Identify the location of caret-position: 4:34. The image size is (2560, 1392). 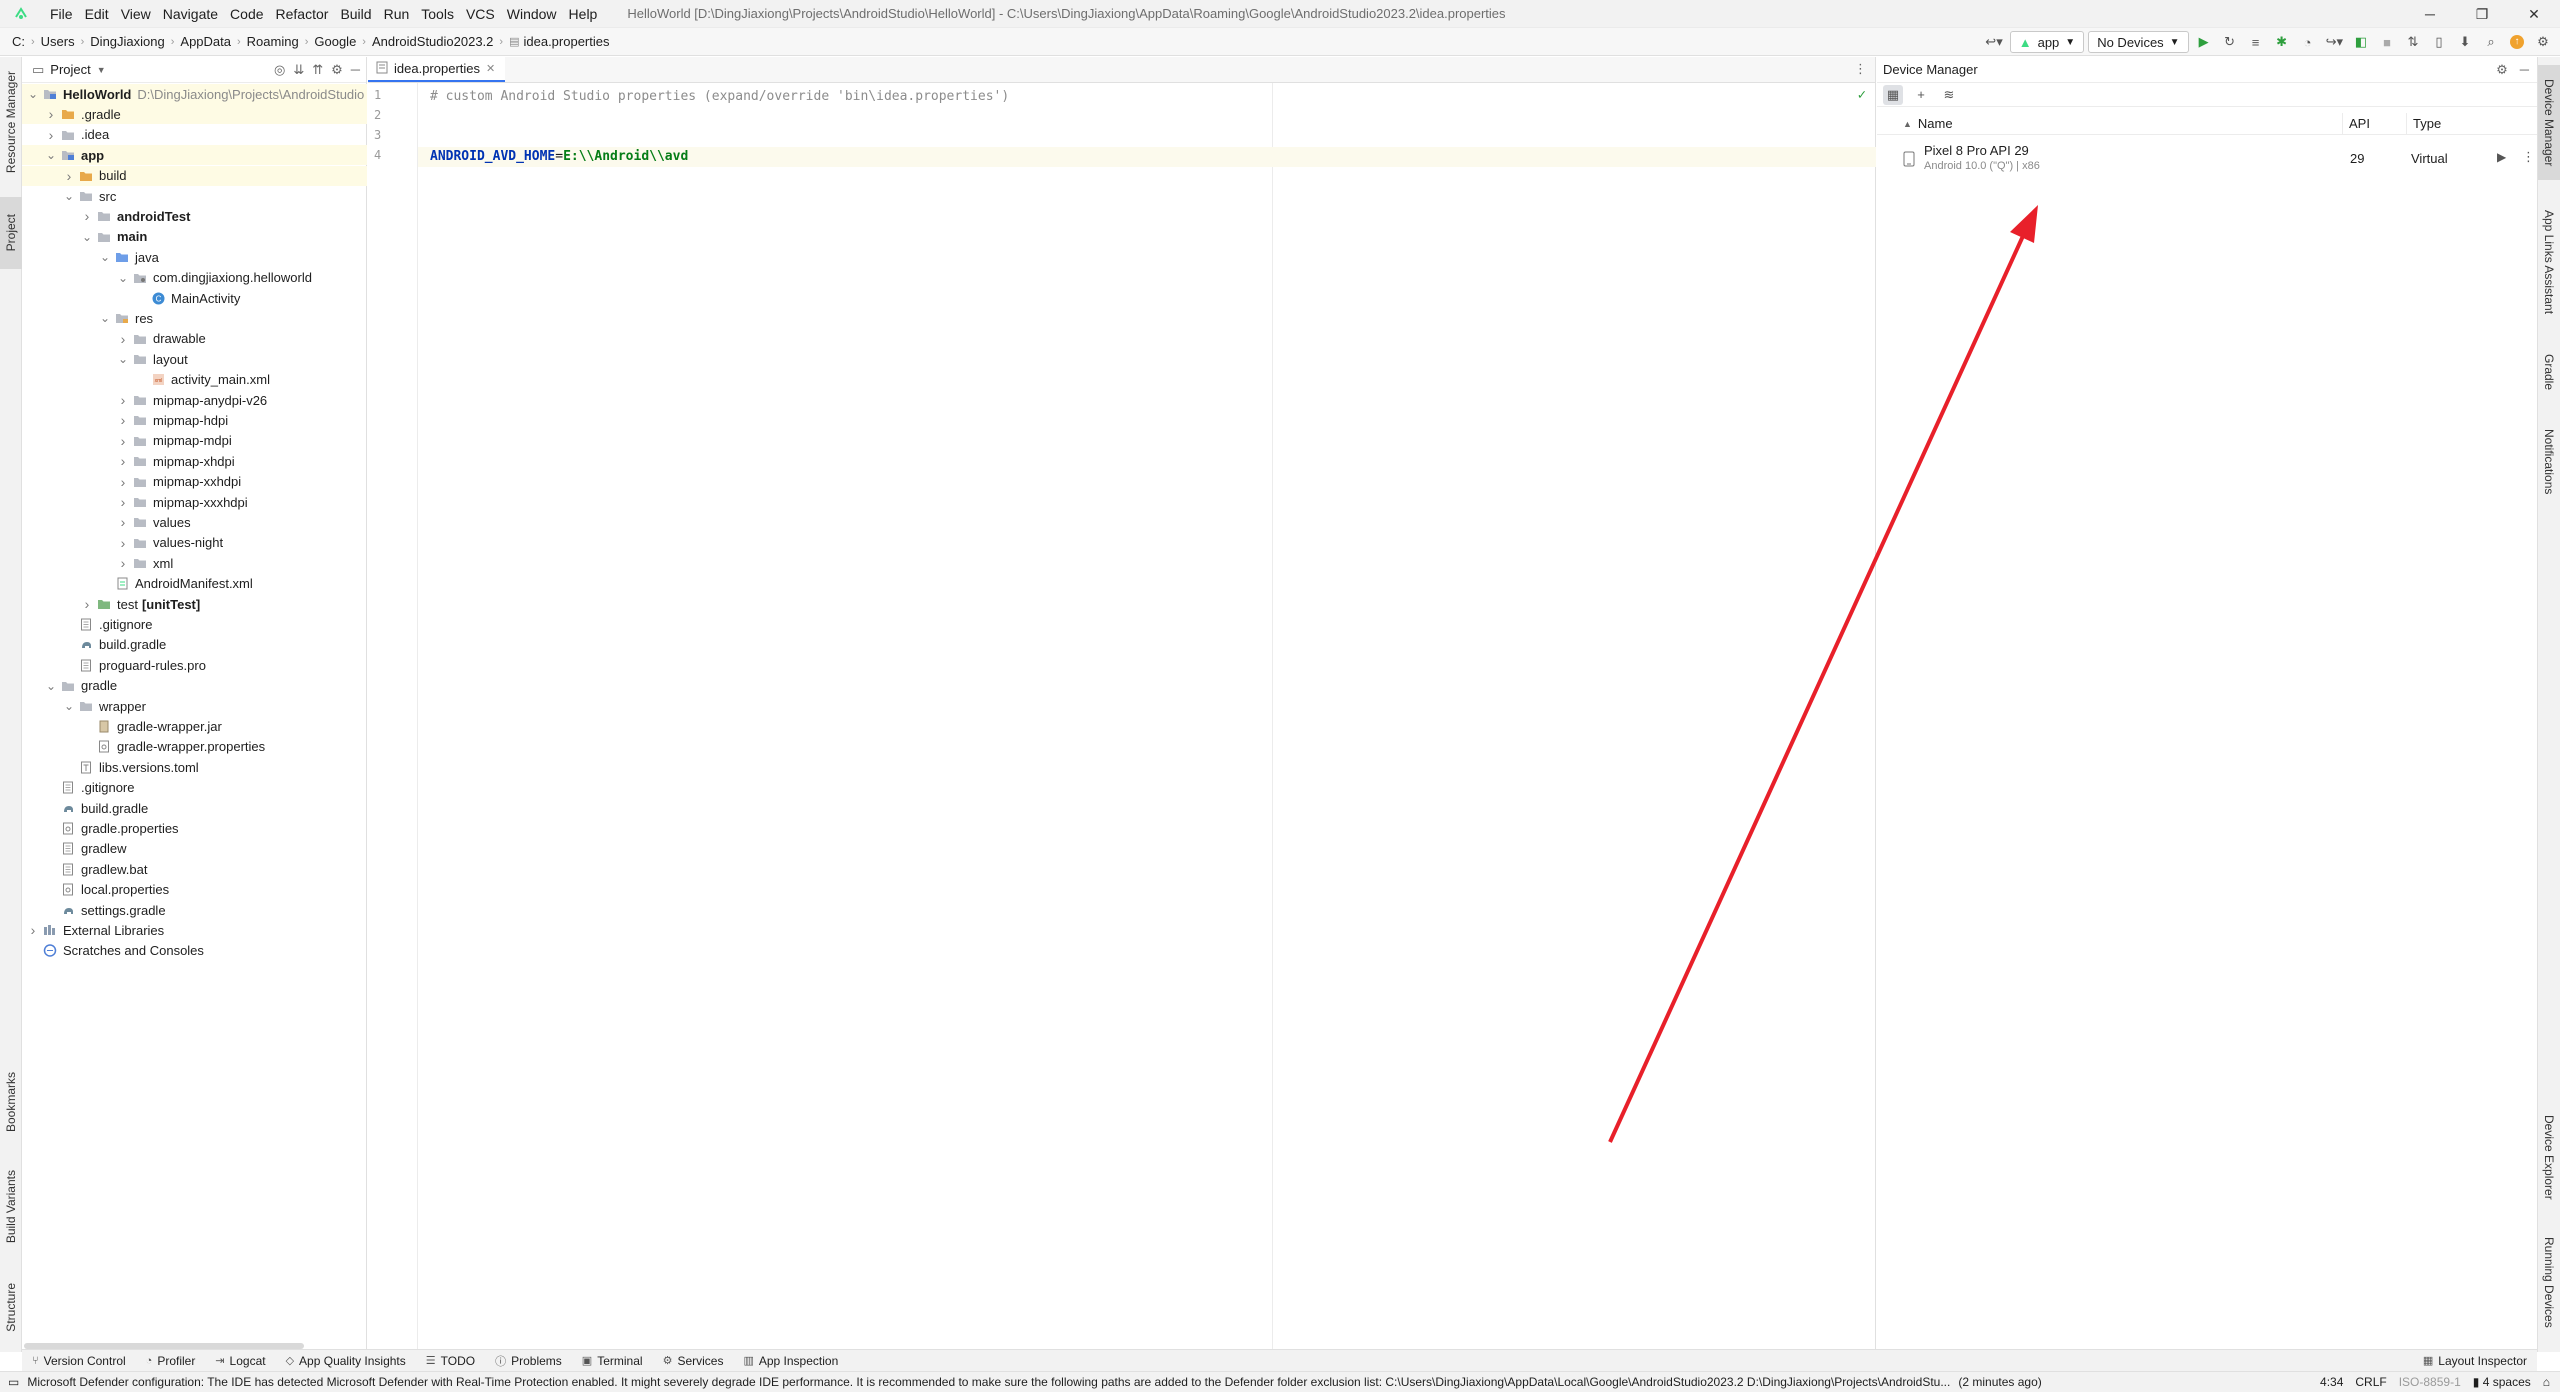
(2331, 1382).